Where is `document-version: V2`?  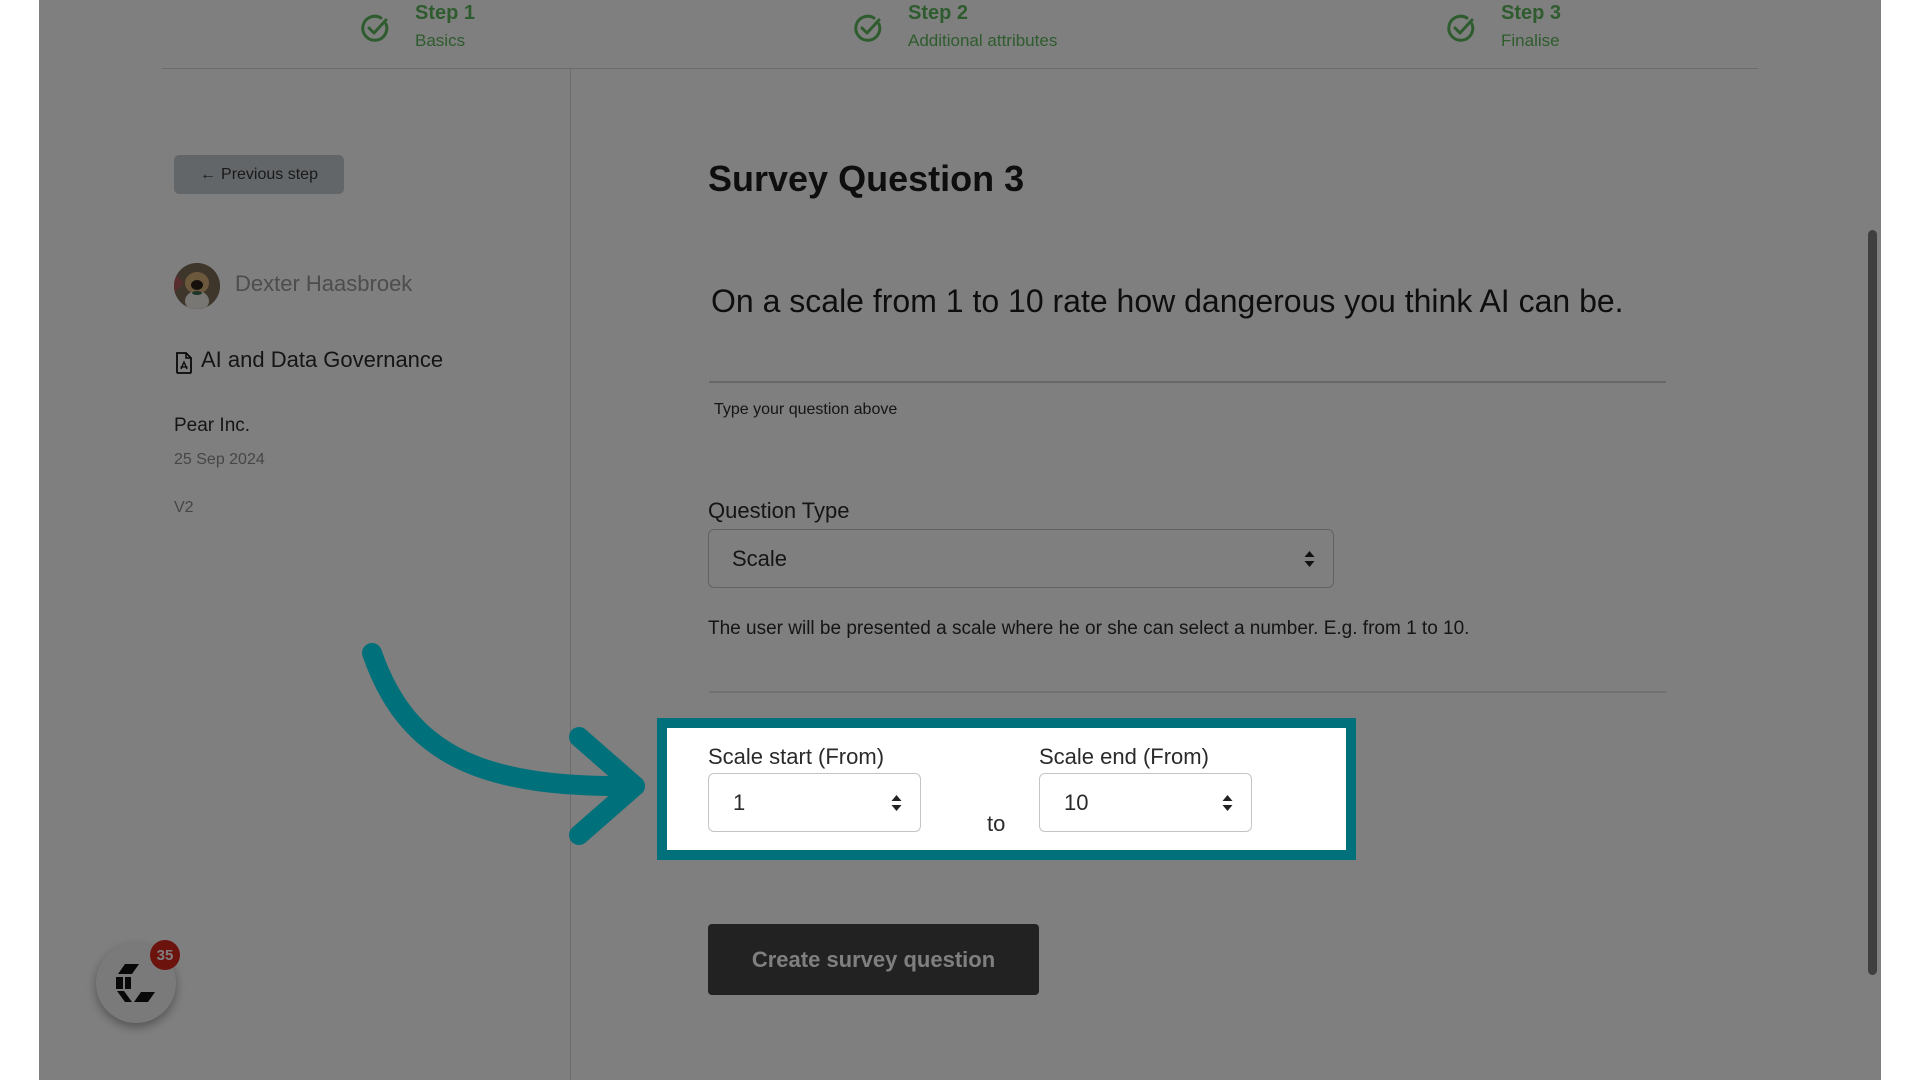
document-version: V2 is located at coordinates (184, 507).